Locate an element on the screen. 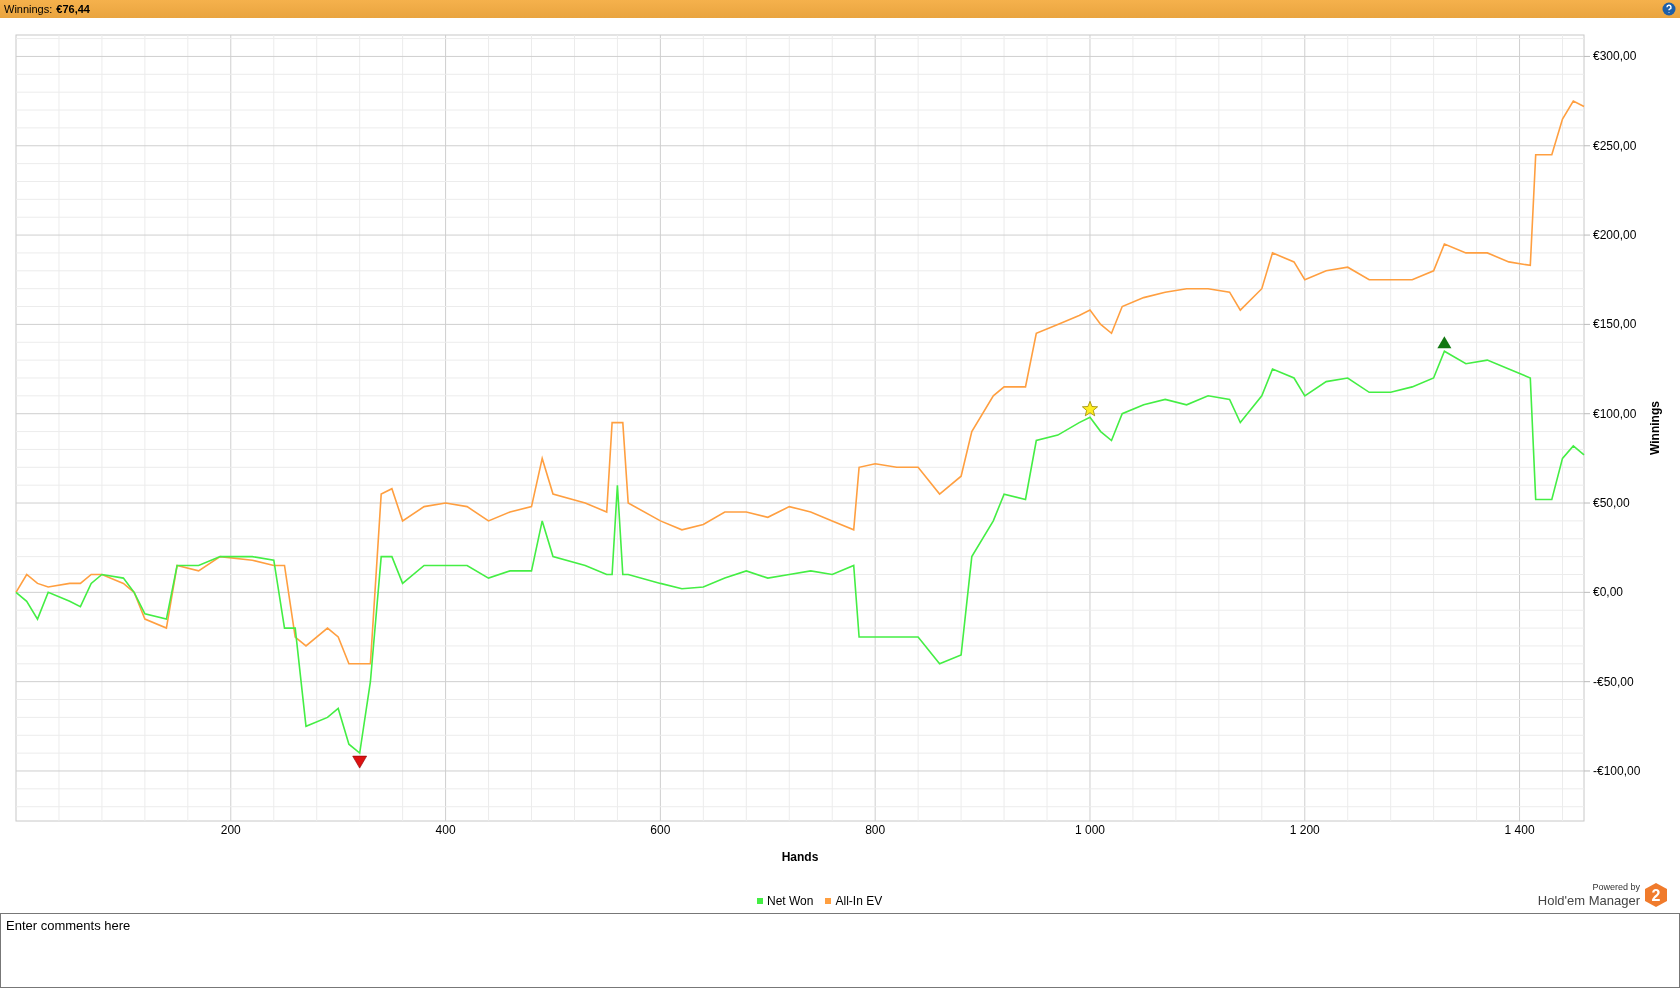  axis-tick-label: 1 200 is located at coordinates (1304, 830).